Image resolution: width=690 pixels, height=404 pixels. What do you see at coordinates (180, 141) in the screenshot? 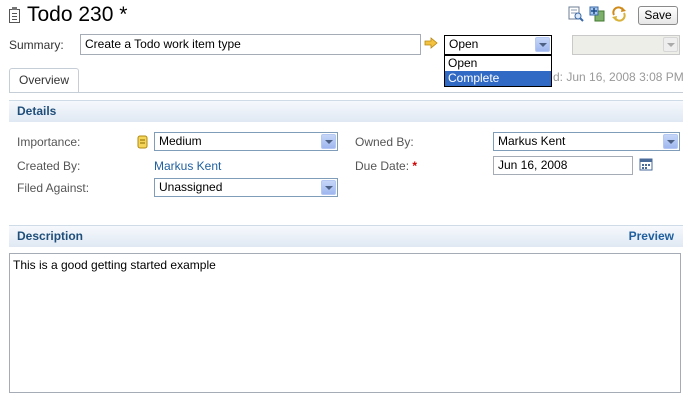
I see `importance-value: Medium` at bounding box center [180, 141].